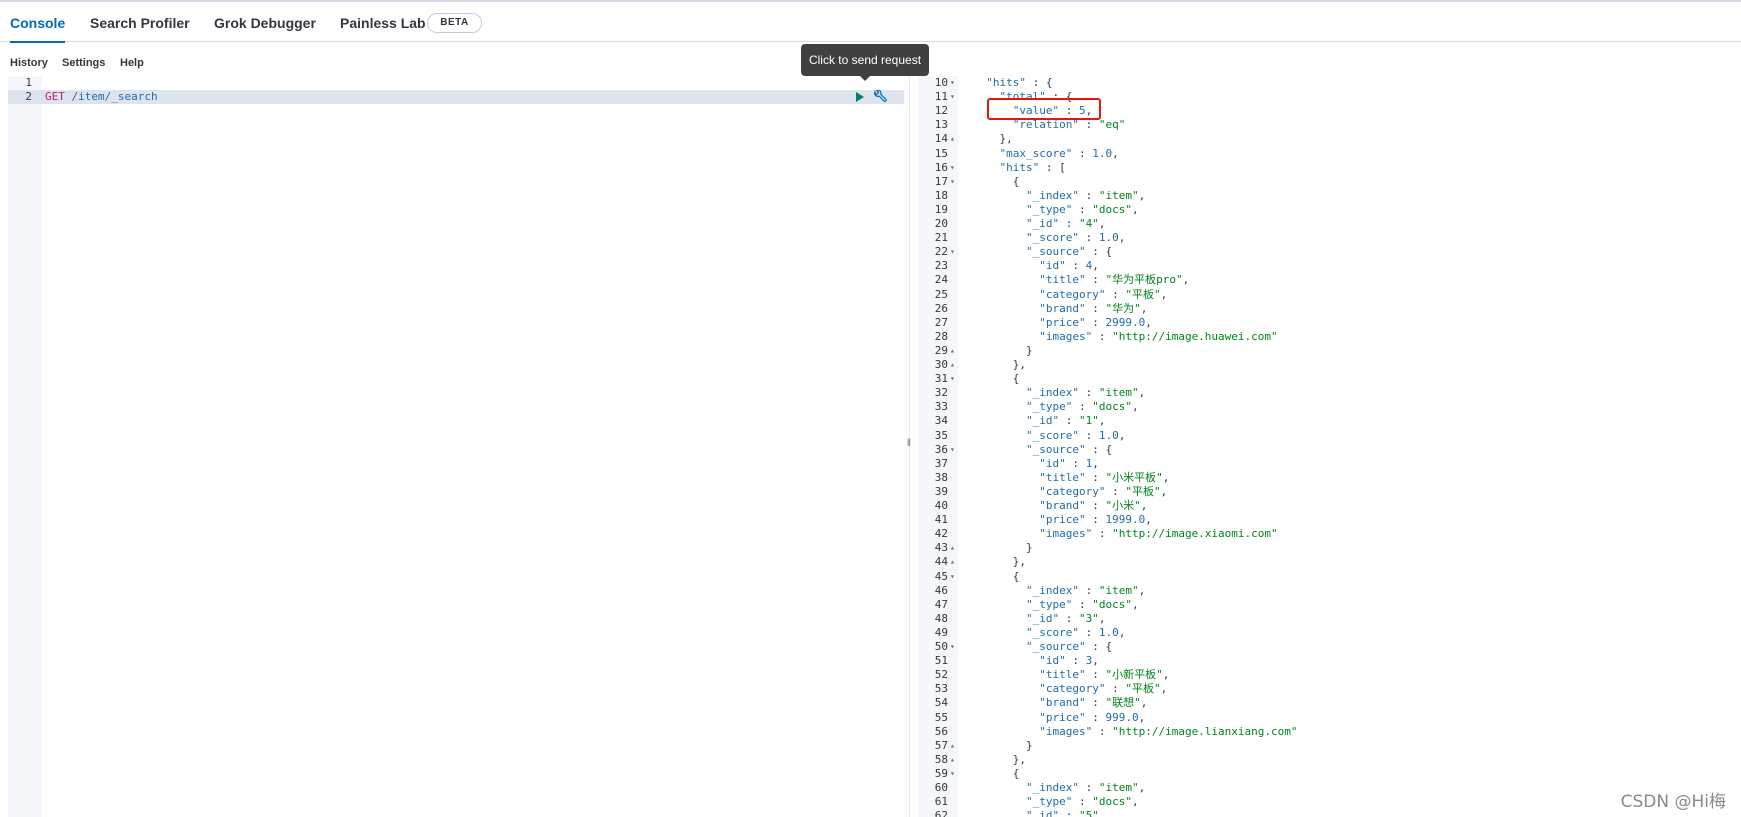 The height and width of the screenshot is (817, 1741). Describe the element at coordinates (1329, 633) in the screenshot. I see `response-line: 49 "_score" : 1.0,` at that location.